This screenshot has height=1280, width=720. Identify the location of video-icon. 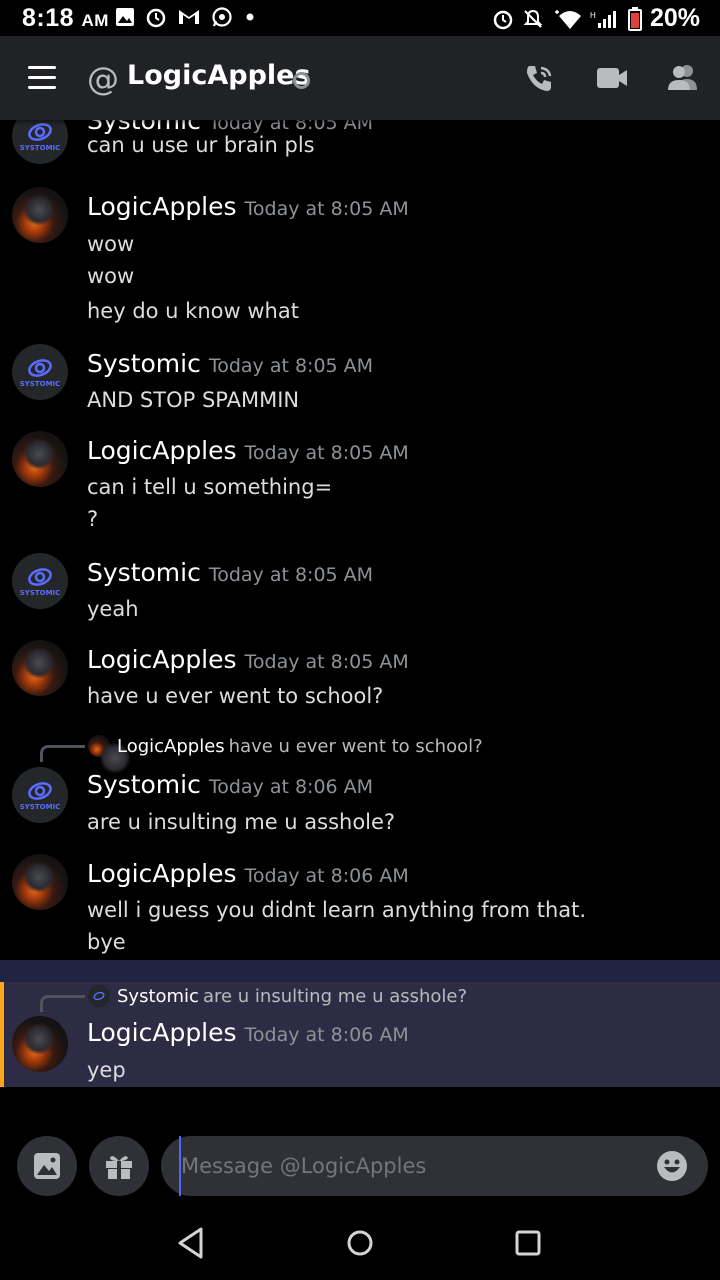
(612, 78).